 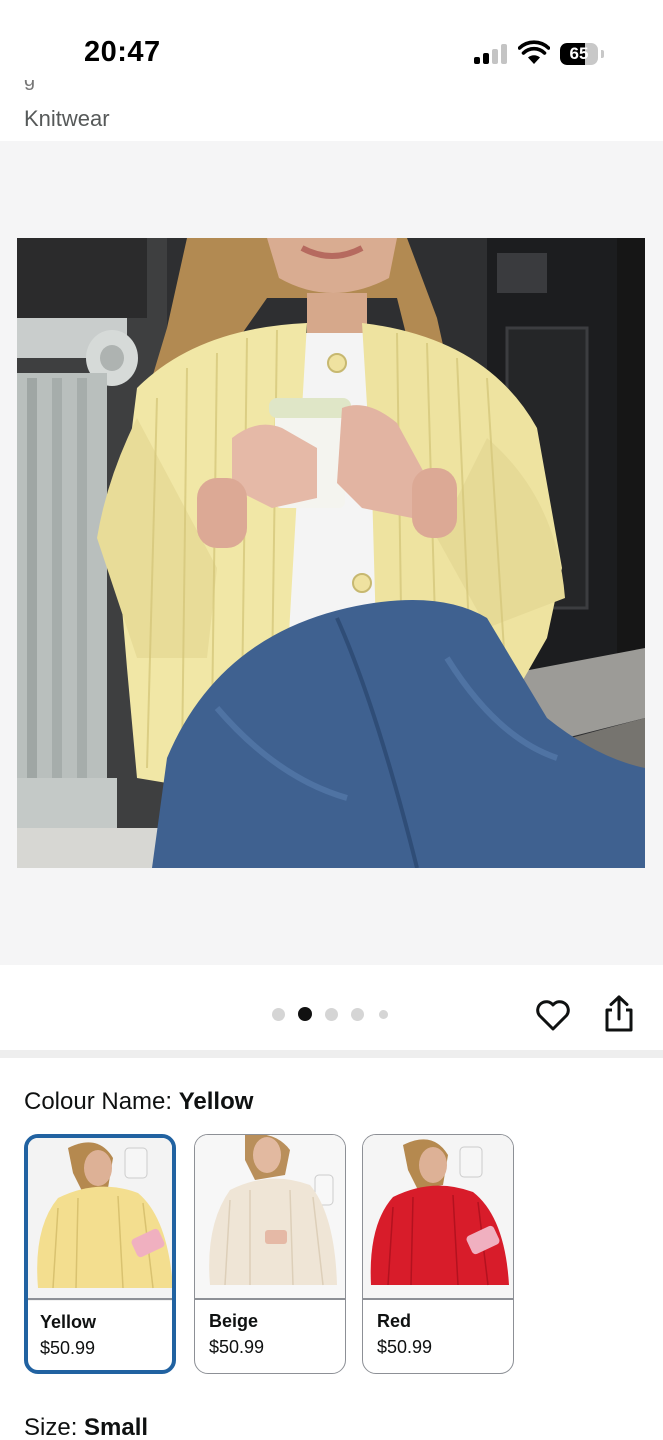 What do you see at coordinates (139, 1101) in the screenshot?
I see `colour-name-label: Colour Name: Yellow` at bounding box center [139, 1101].